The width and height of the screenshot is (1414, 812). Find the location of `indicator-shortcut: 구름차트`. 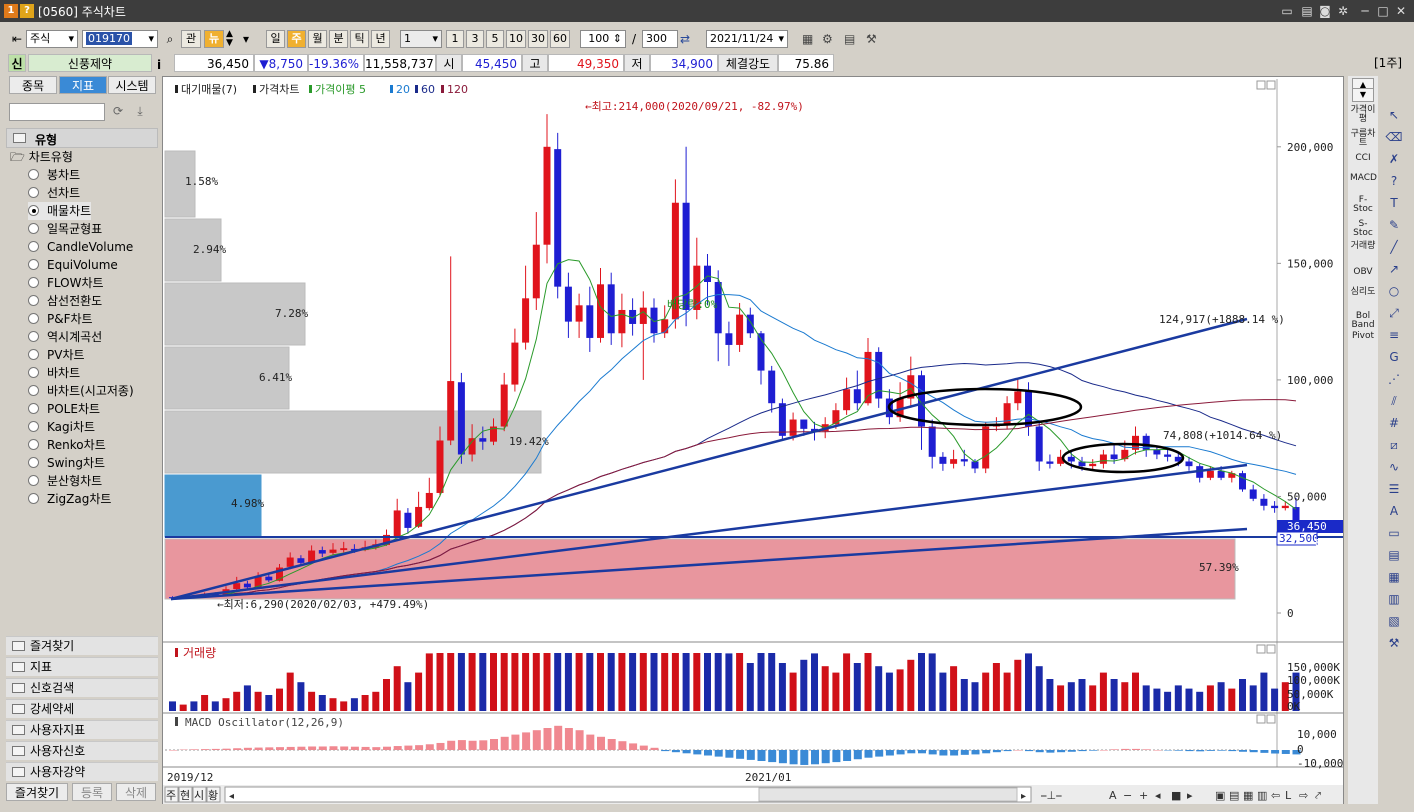

indicator-shortcut: 구름차트 is located at coordinates (1363, 139).